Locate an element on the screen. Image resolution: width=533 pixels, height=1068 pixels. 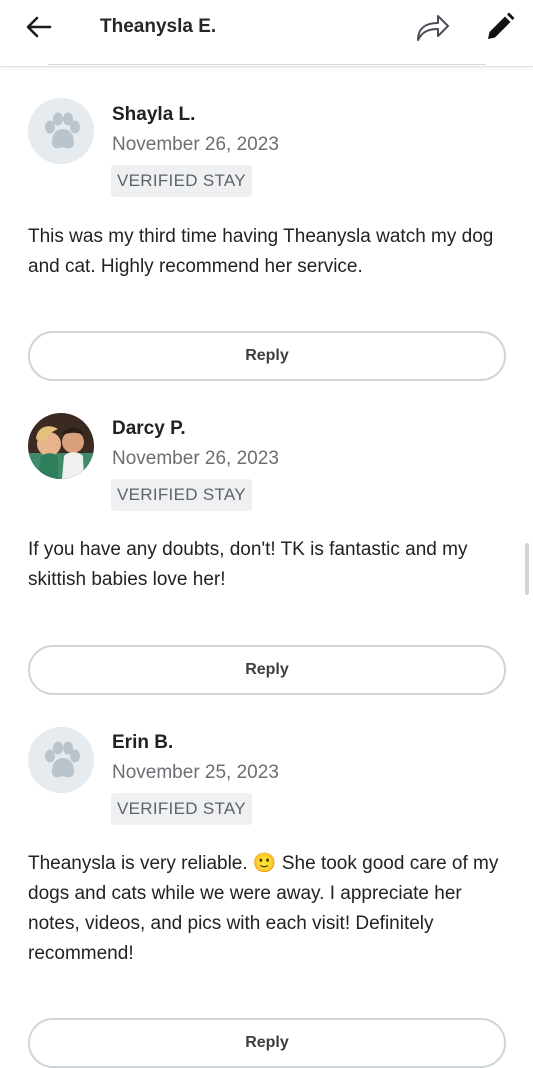
divider is located at coordinates (267, 64).